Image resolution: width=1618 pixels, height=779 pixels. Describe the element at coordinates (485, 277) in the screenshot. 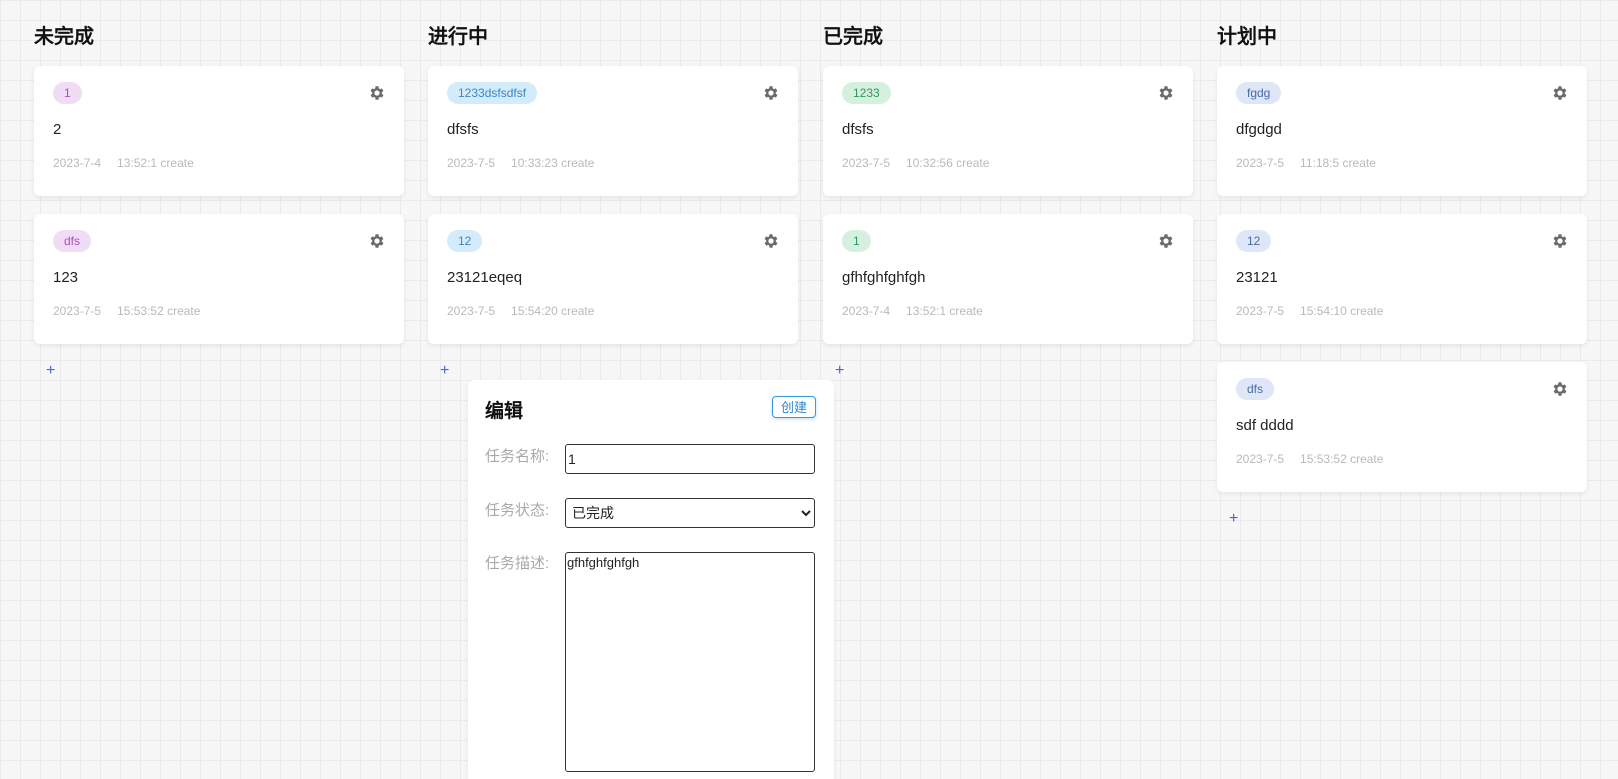

I see `task-title: 23121eqeq` at that location.